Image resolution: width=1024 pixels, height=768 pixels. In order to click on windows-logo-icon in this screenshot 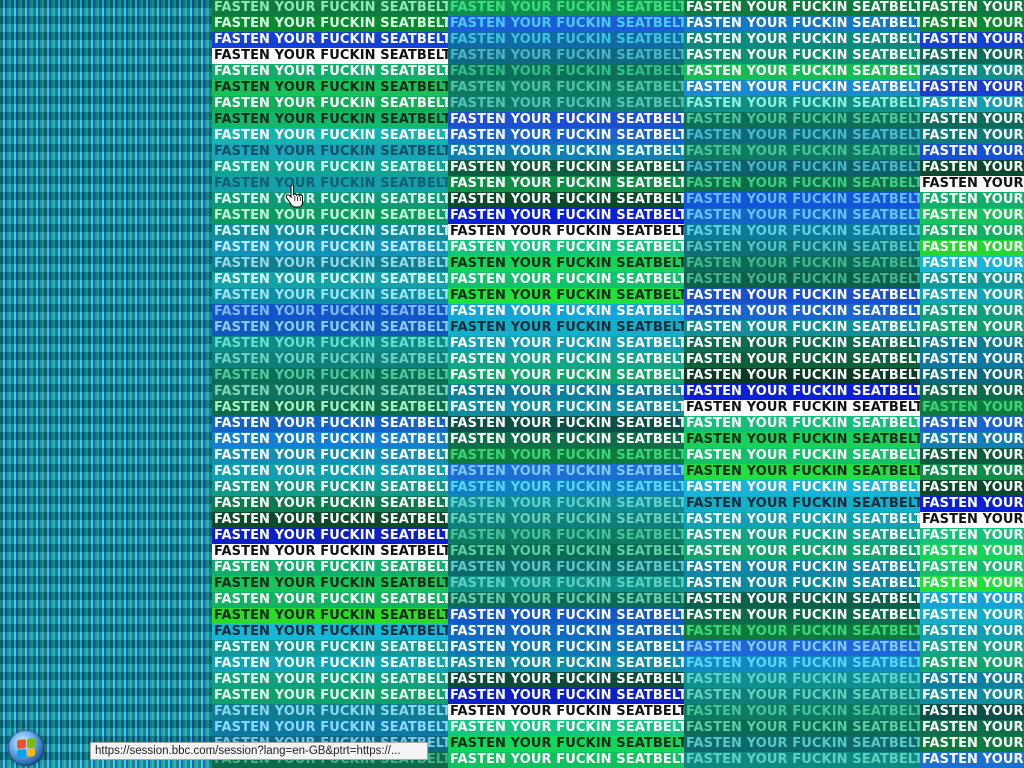, I will do `click(26, 748)`.